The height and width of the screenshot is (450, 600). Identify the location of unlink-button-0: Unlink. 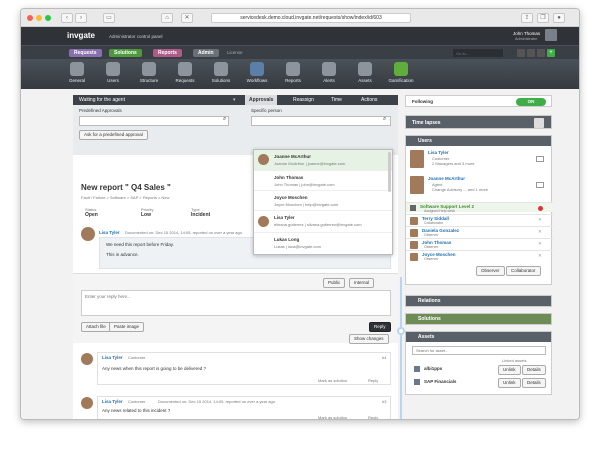
(509, 370).